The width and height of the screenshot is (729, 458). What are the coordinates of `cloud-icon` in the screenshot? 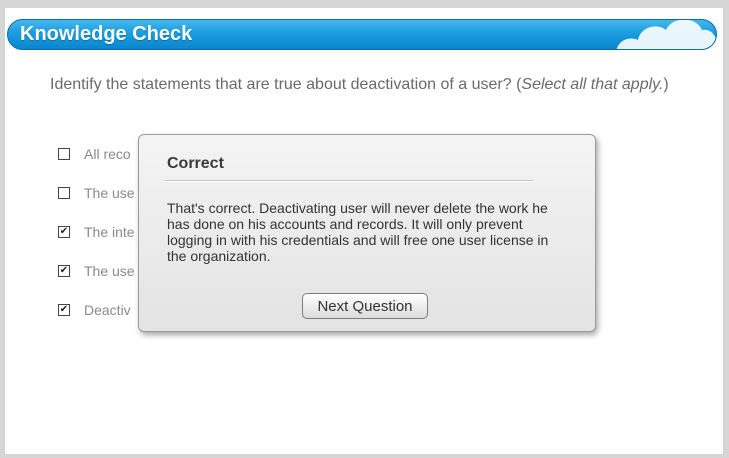 It's located at (666, 34).